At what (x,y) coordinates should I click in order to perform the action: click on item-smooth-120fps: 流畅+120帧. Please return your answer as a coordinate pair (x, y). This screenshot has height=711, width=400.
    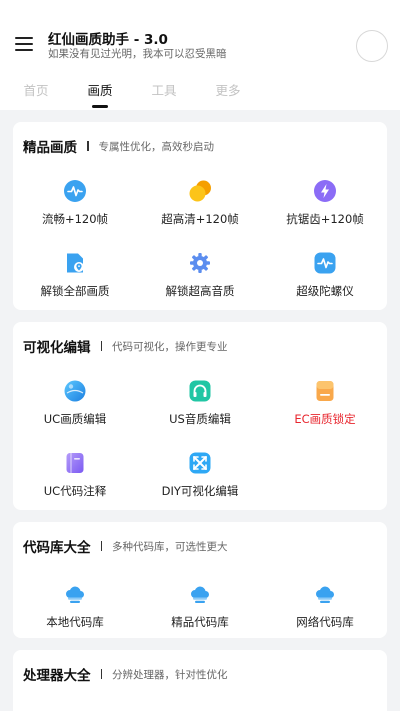
    Looking at the image, I should click on (75, 203).